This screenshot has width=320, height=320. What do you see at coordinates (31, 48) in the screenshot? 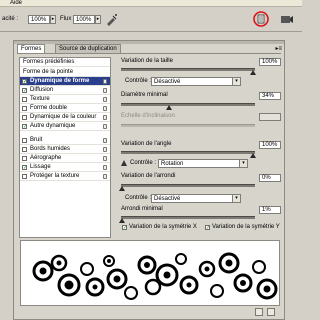
I see `tab-brushes: Formes` at bounding box center [31, 48].